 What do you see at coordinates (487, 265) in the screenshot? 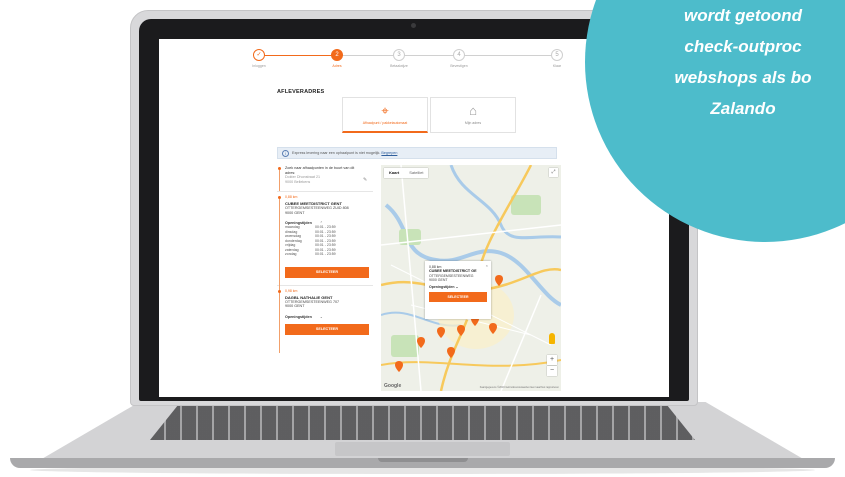
I see `close-icon: ×` at bounding box center [487, 265].